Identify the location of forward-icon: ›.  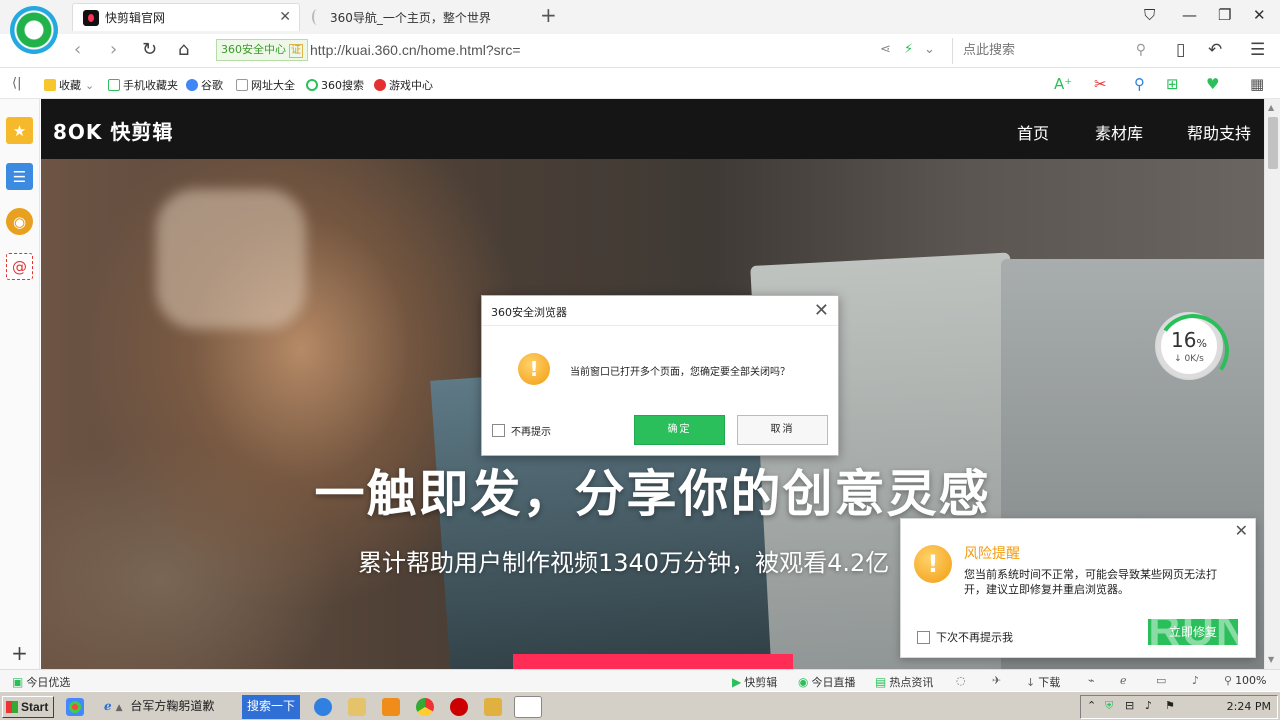
(113, 49).